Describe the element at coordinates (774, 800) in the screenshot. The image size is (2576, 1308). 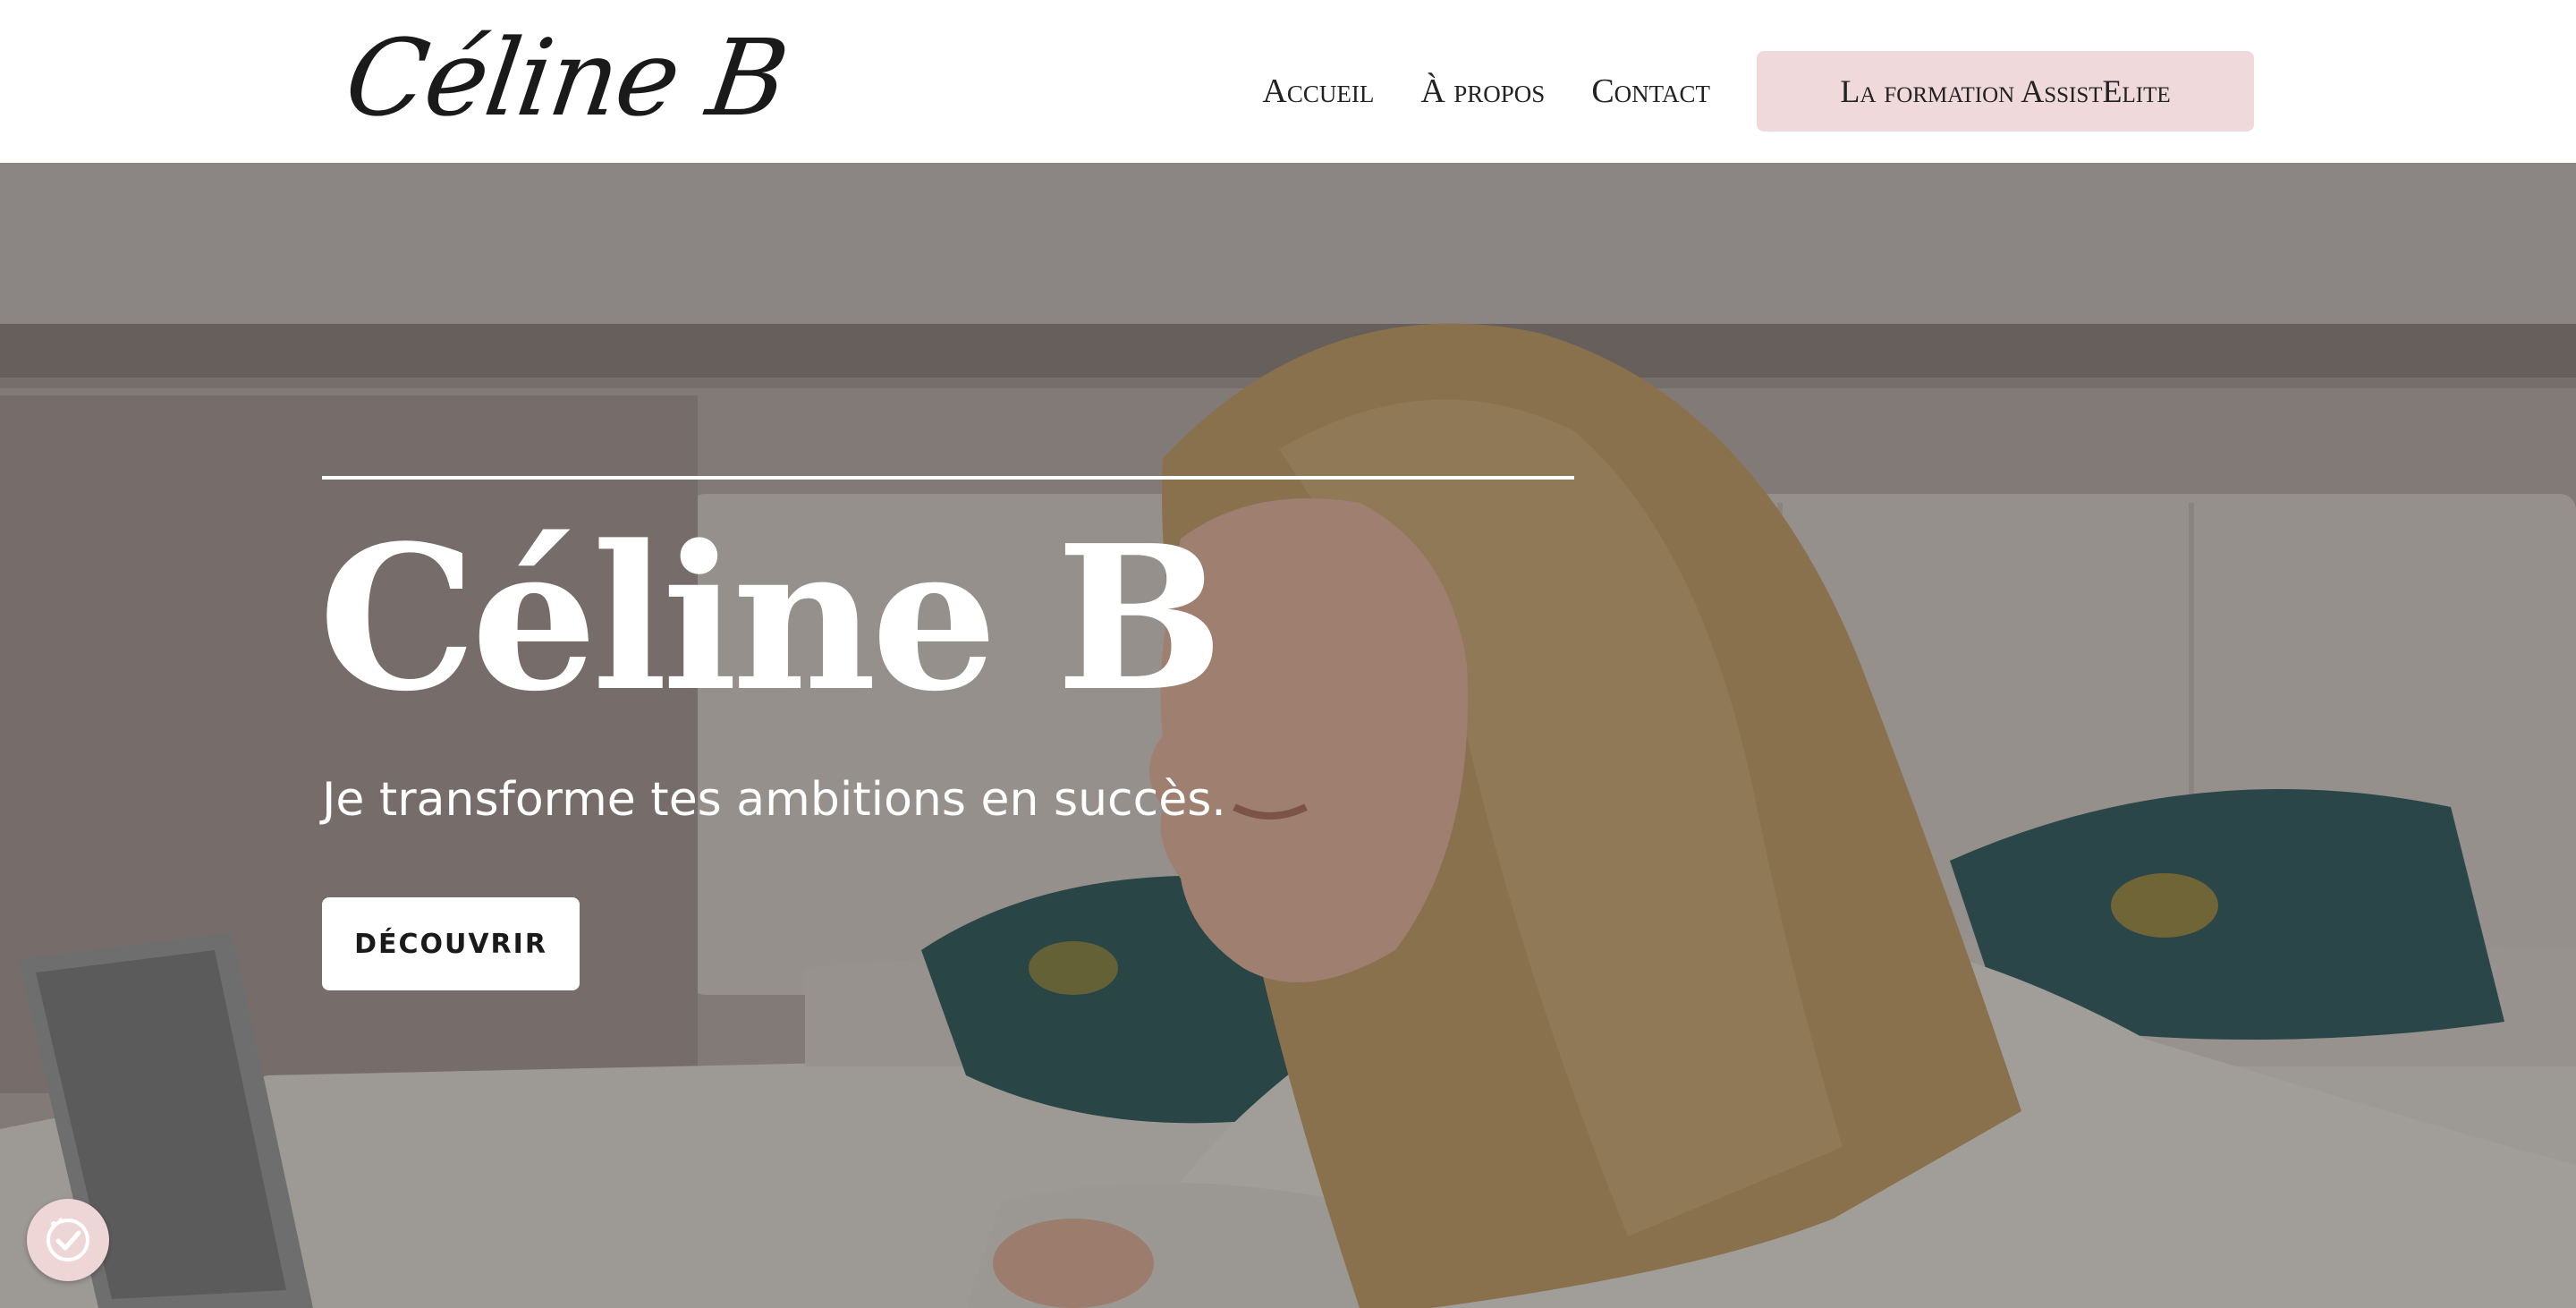
I see `hero-subtitle: Je transforme tes ambitions en succès.` at that location.